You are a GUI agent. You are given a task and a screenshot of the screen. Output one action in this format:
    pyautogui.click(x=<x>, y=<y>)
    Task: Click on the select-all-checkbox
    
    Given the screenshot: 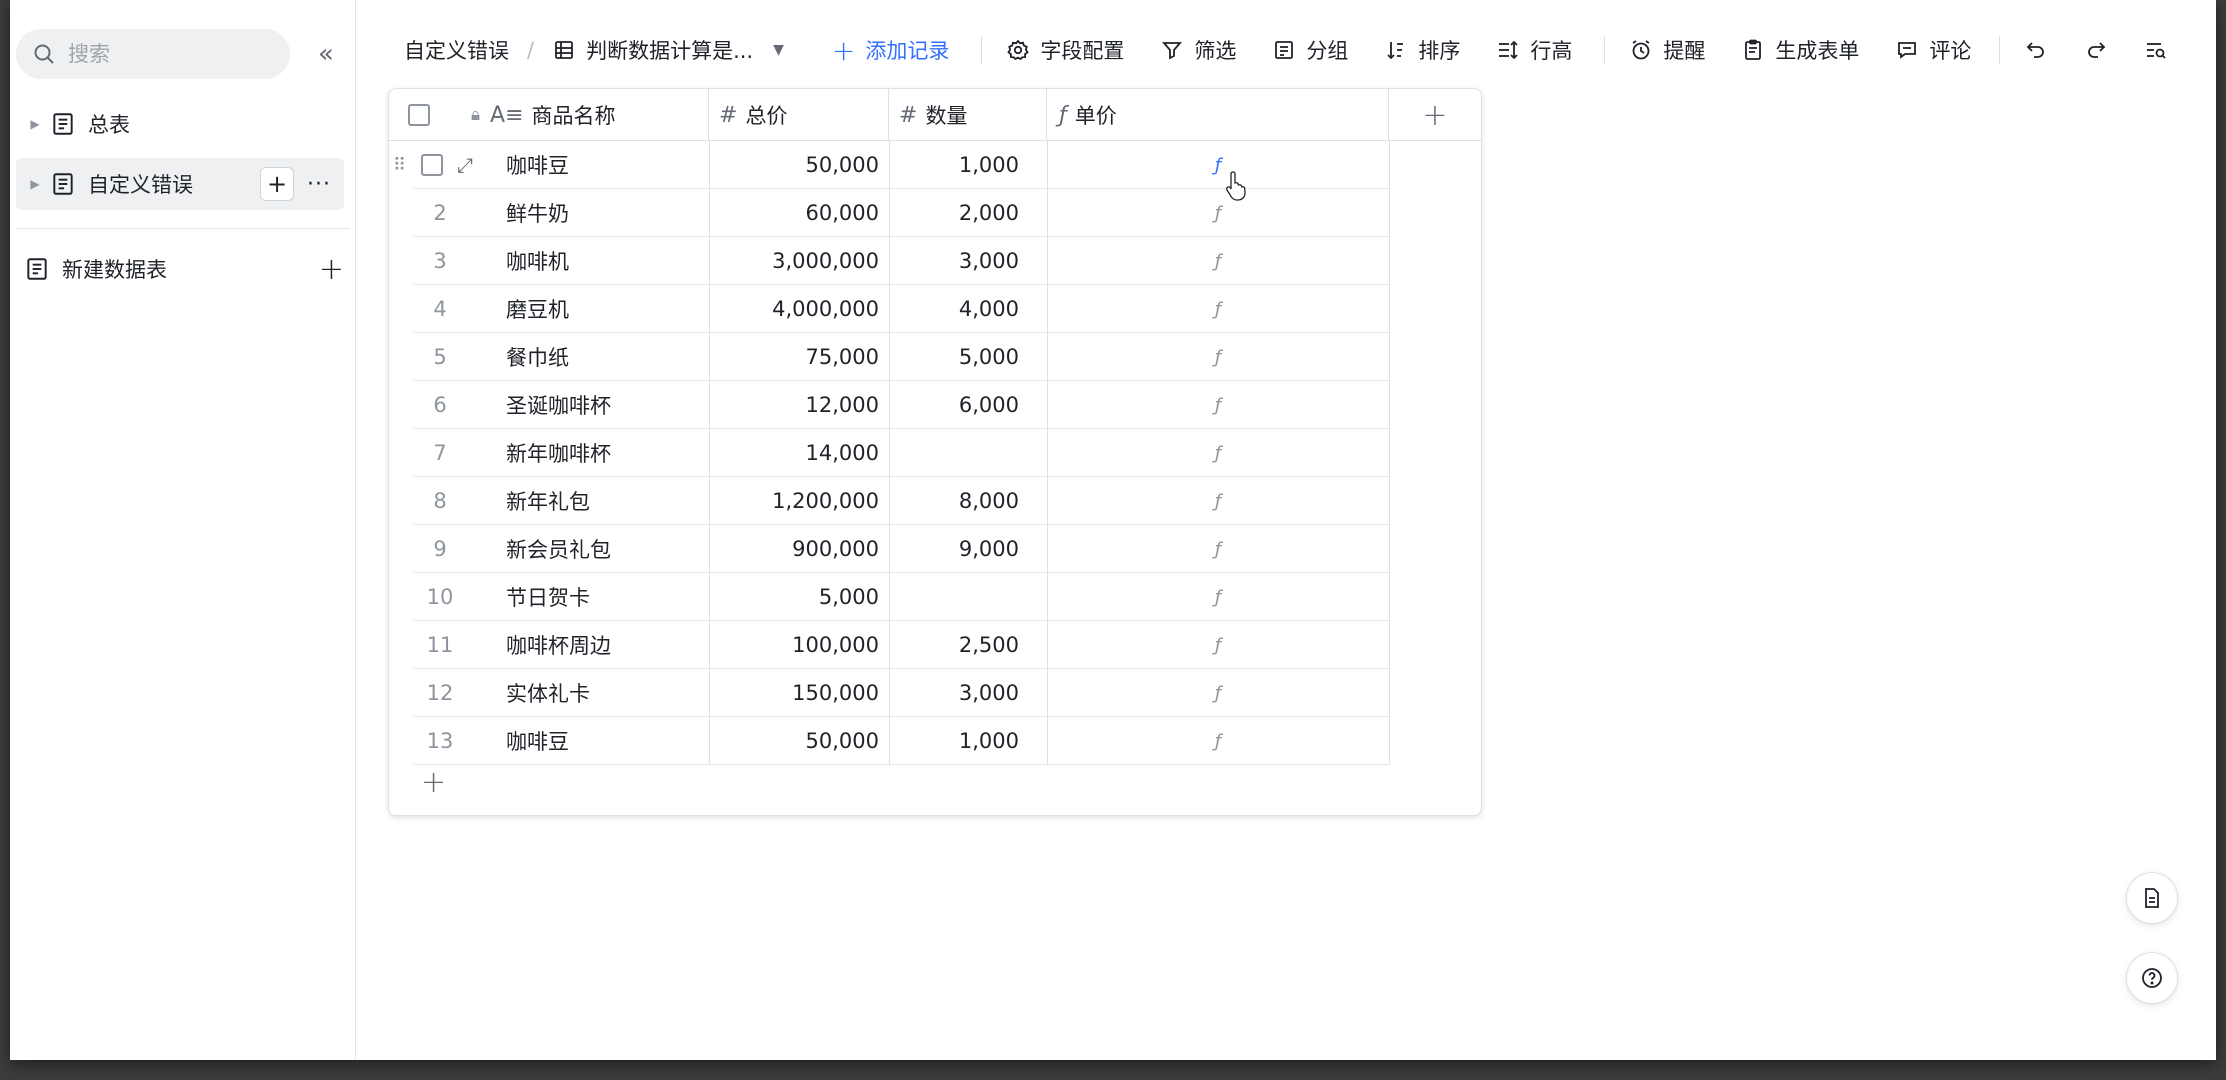 What is the action you would take?
    pyautogui.click(x=419, y=115)
    